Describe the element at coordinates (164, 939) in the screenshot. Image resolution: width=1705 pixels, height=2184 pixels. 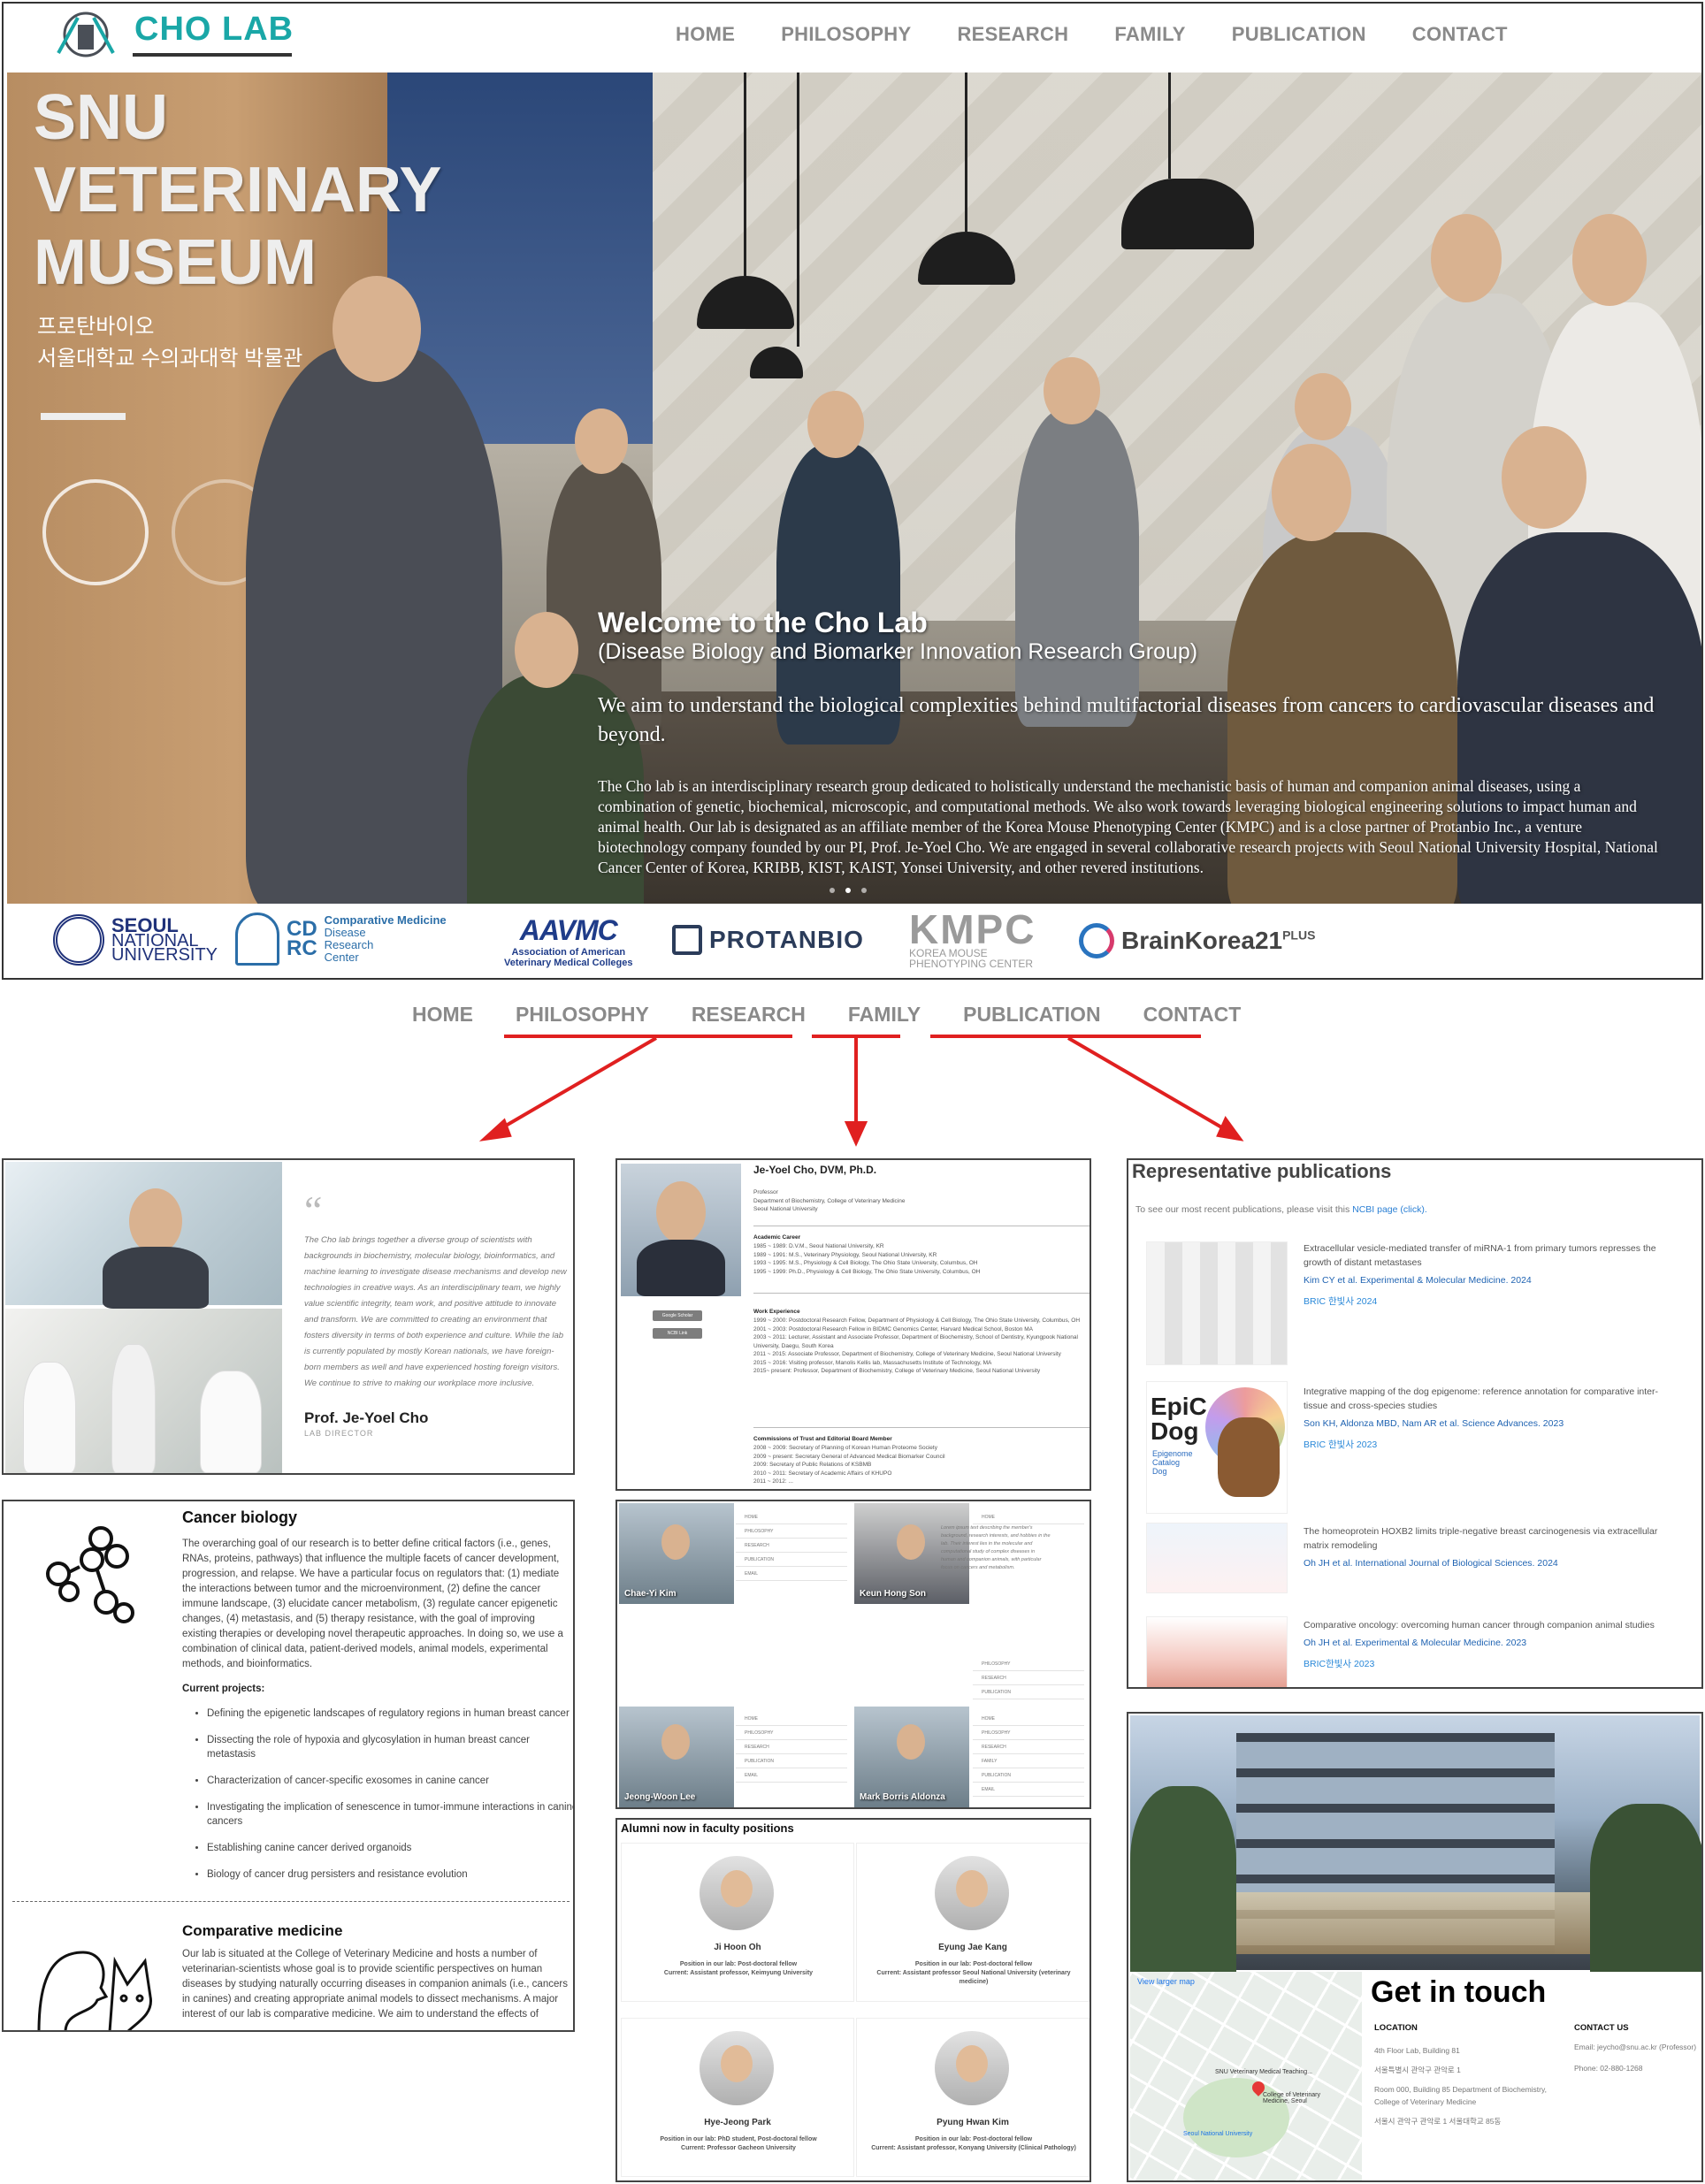
I see `snu-logo-text: SEOUL NATIONAL UNIVERSITY` at that location.